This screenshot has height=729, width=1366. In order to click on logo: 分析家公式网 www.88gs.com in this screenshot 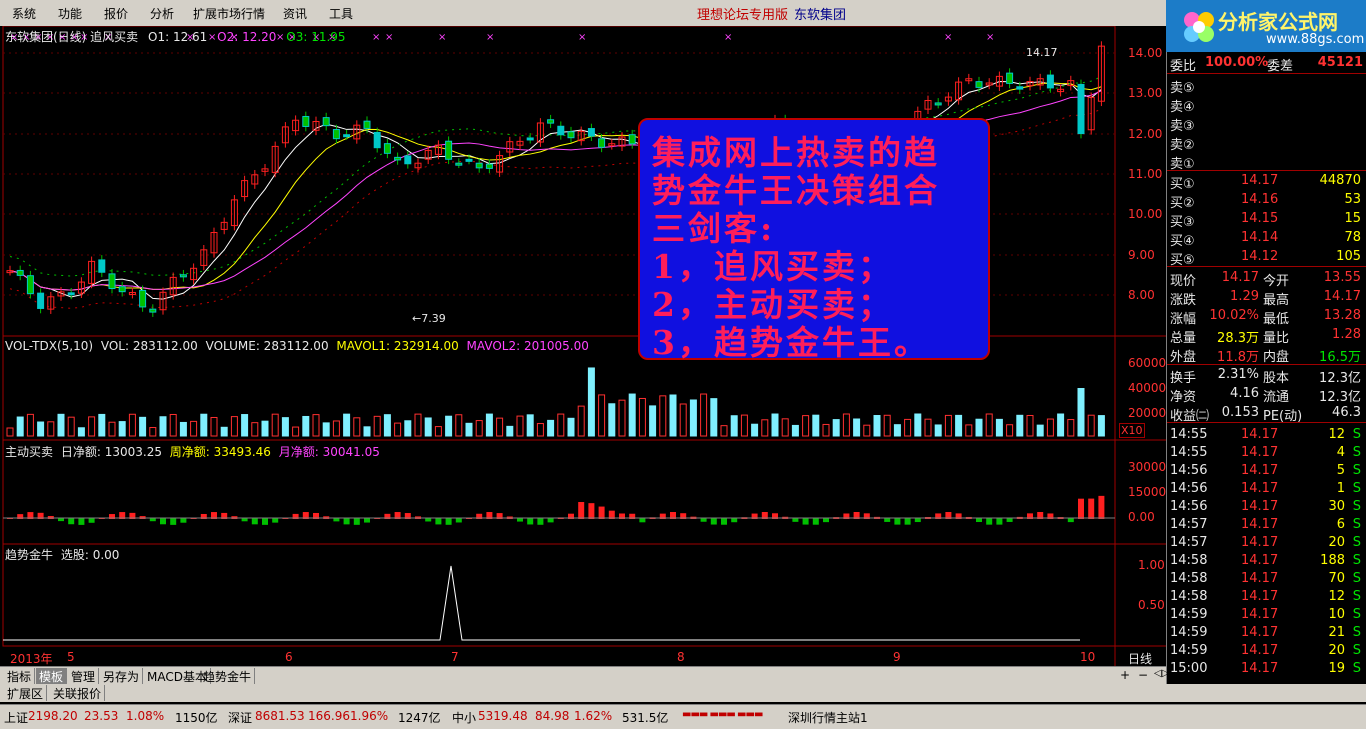, I will do `click(1266, 26)`.